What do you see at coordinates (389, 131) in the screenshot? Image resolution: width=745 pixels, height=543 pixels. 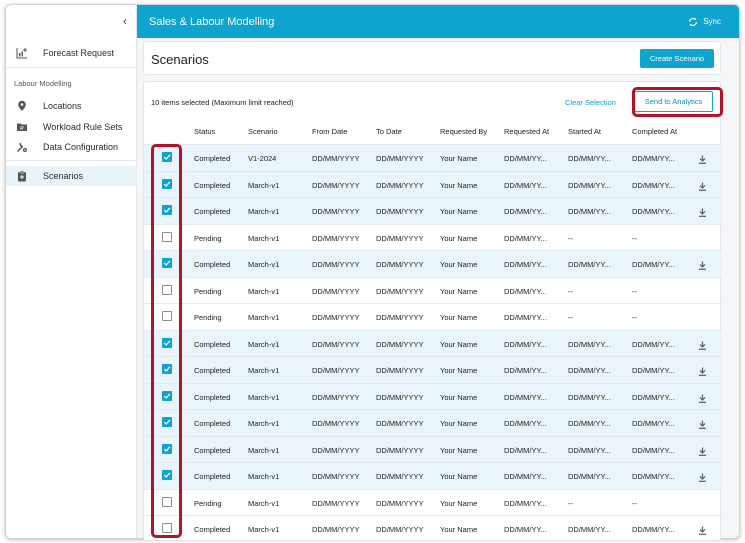 I see `column-header-to-date: To Date` at bounding box center [389, 131].